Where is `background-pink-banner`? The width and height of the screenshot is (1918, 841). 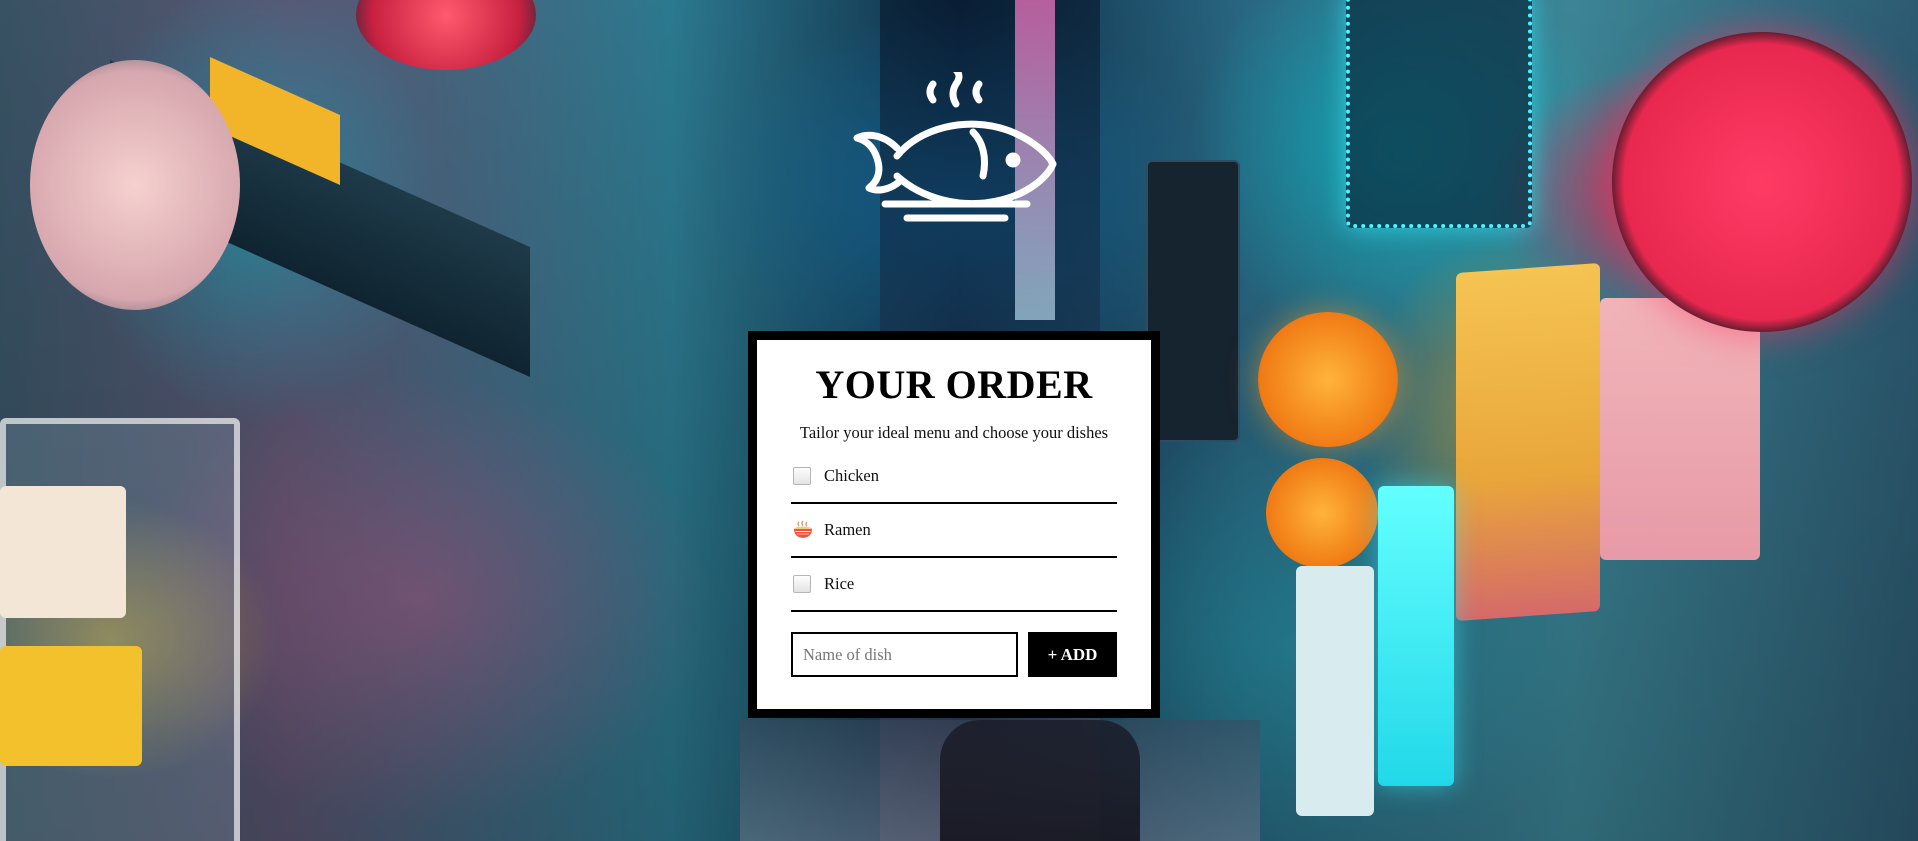 background-pink-banner is located at coordinates (1680, 429).